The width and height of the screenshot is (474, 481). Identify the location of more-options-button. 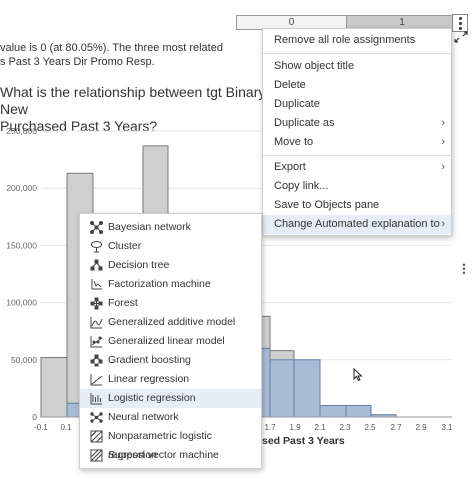
(460, 23).